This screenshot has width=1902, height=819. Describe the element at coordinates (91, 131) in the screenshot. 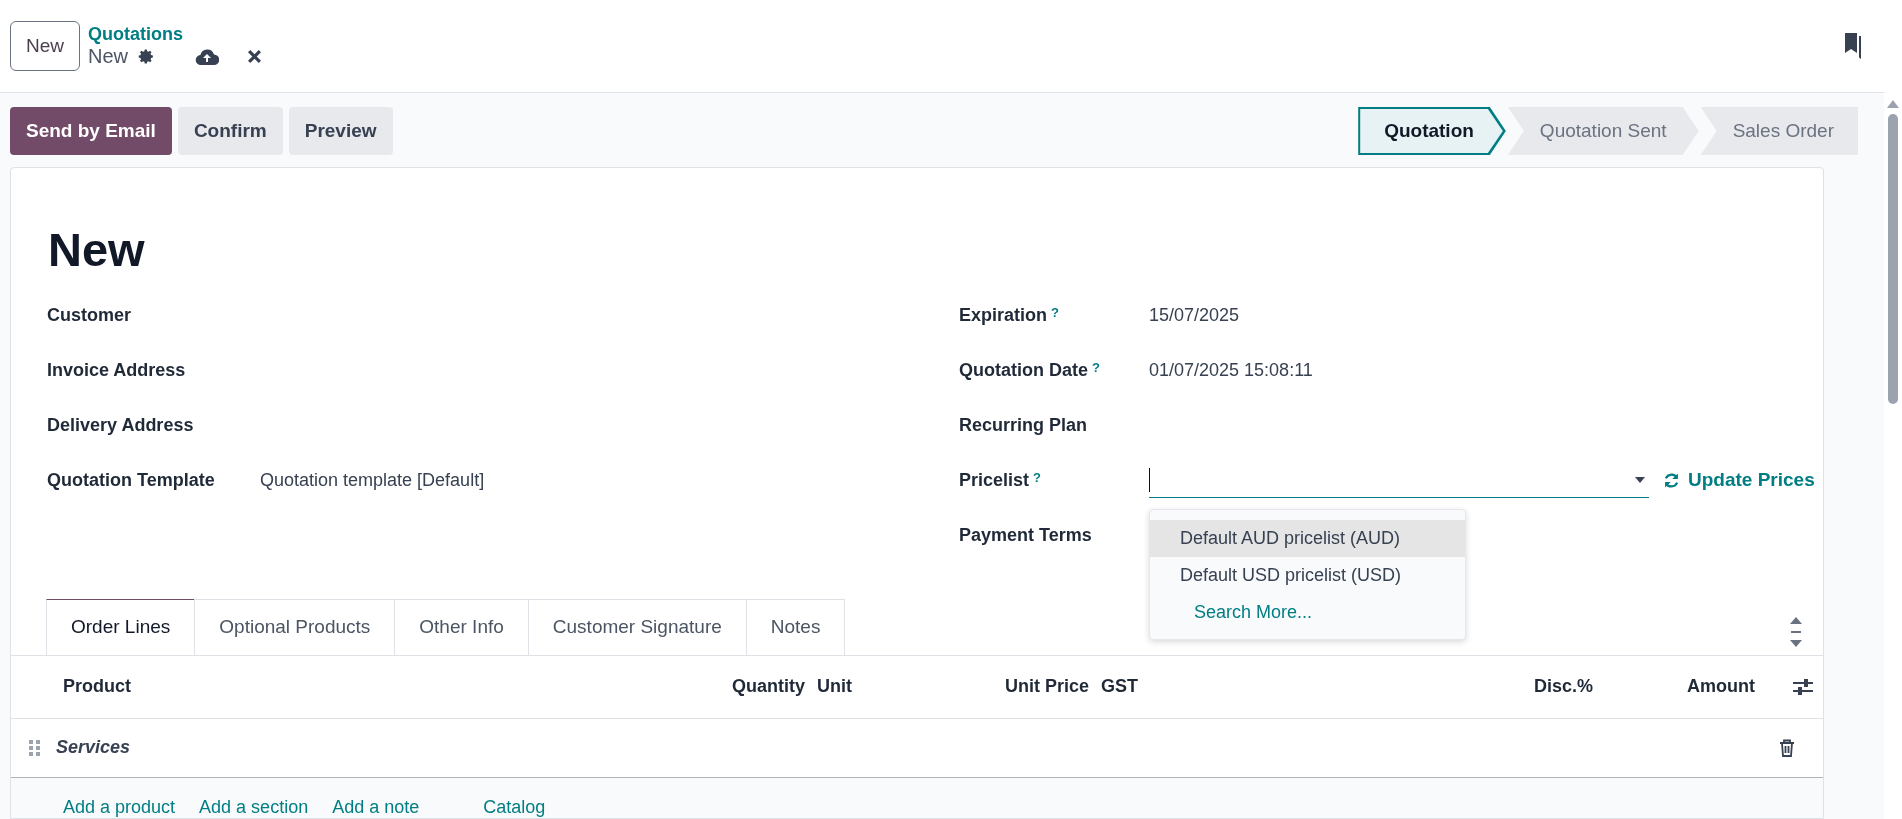

I see `primary-button: Send by Email` at that location.